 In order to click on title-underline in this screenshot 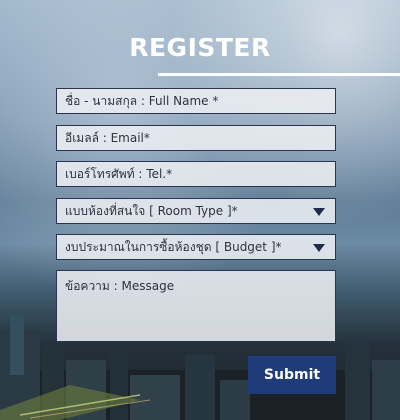, I will do `click(279, 74)`.